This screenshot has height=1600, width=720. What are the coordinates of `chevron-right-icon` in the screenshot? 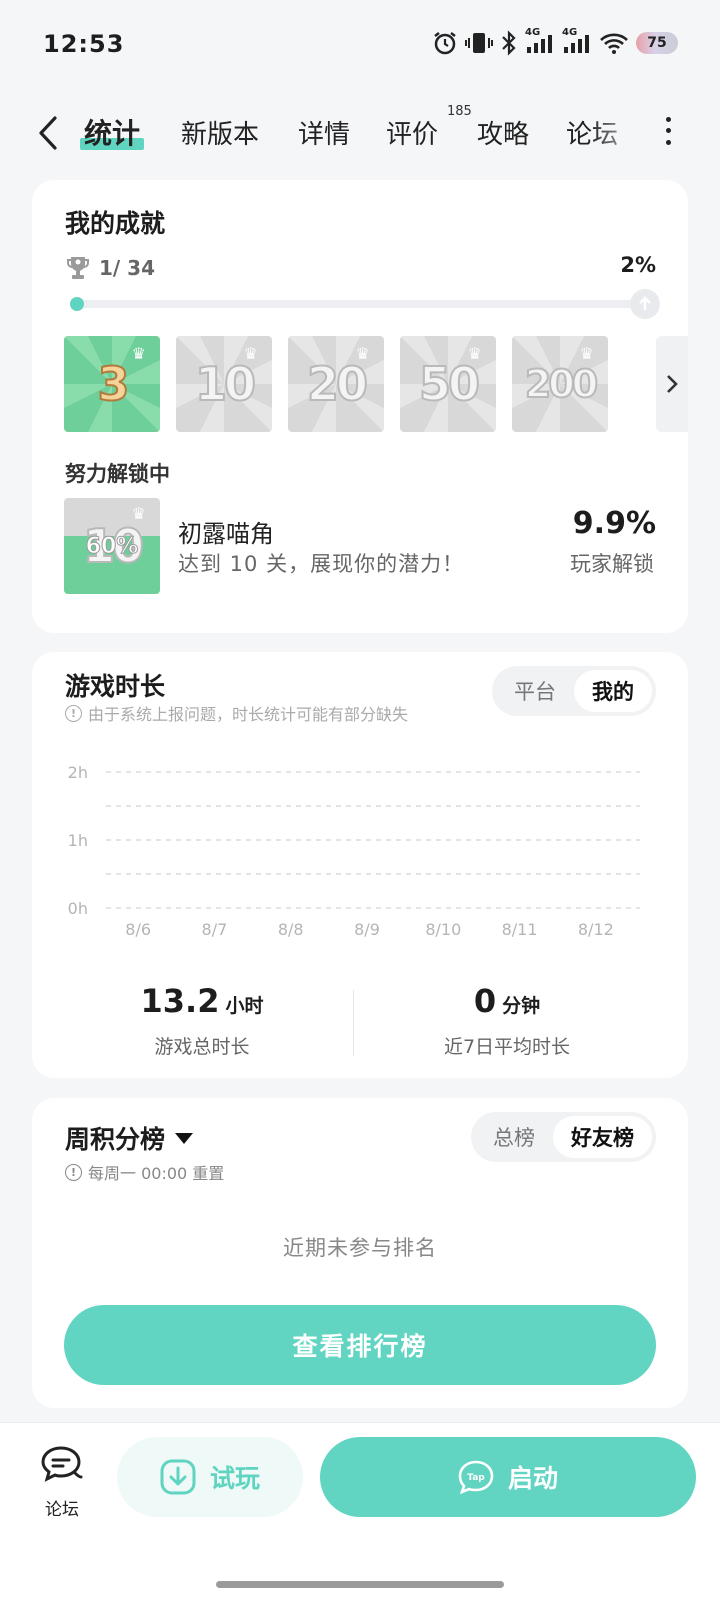 It's located at (672, 384).